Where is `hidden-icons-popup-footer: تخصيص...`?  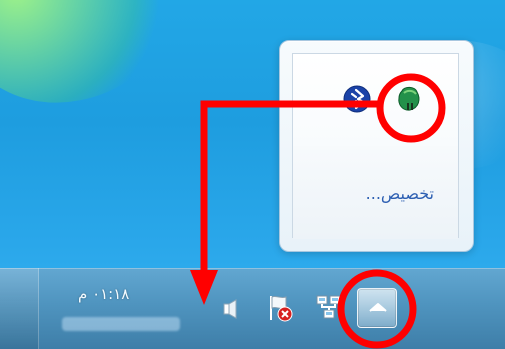
hidden-icons-popup-footer: تخصيص... is located at coordinates (375, 192).